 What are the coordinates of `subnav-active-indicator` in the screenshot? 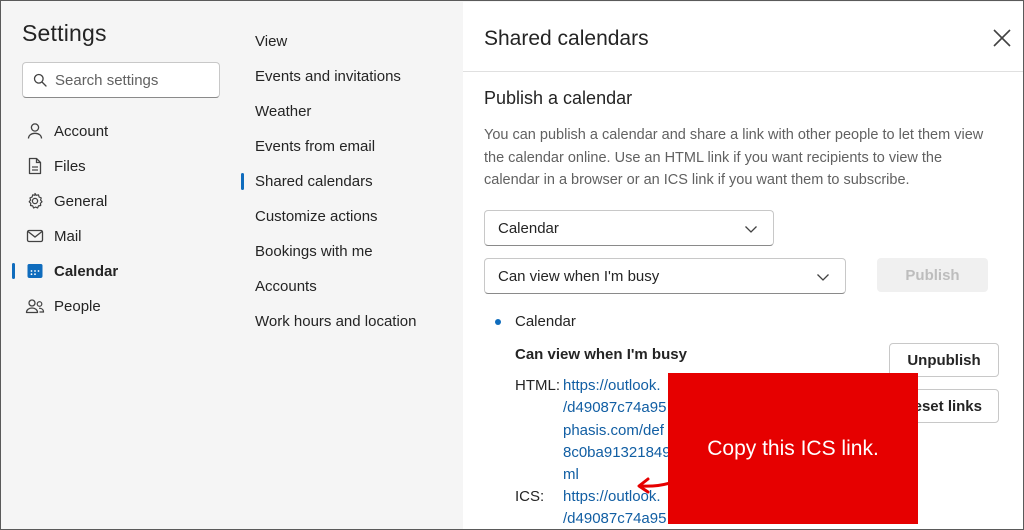 It's located at (242, 181).